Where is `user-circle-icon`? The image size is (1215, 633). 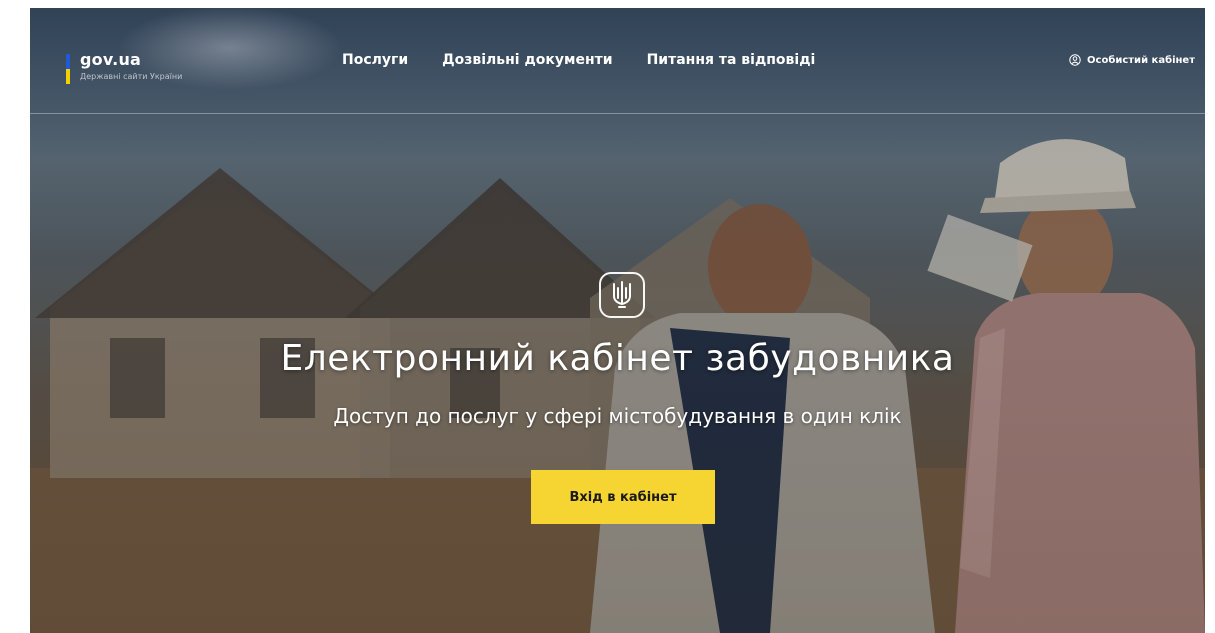
user-circle-icon is located at coordinates (1075, 60).